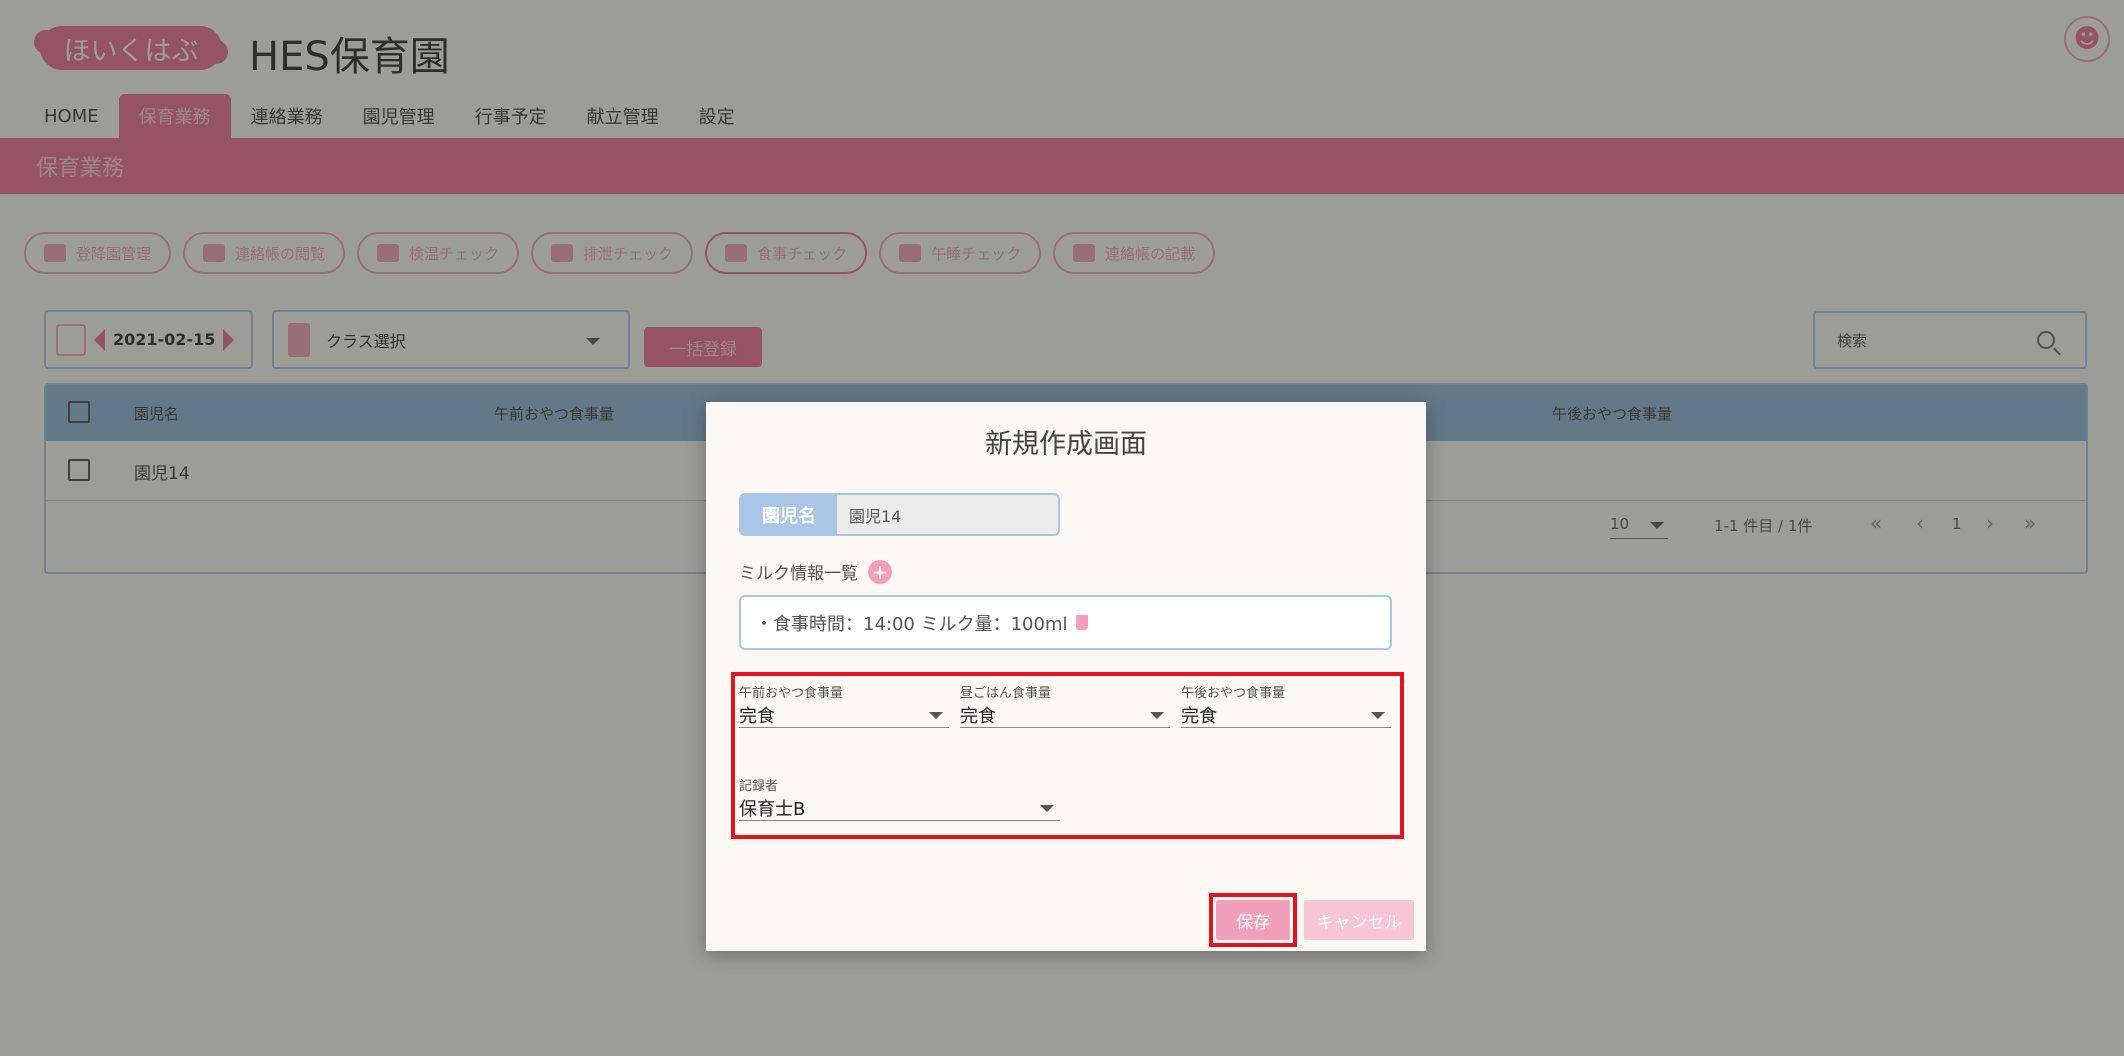 The width and height of the screenshot is (2124, 1056). Describe the element at coordinates (1233, 693) in the screenshot. I see `pm-snack-label: 午後おやつ食事量` at that location.